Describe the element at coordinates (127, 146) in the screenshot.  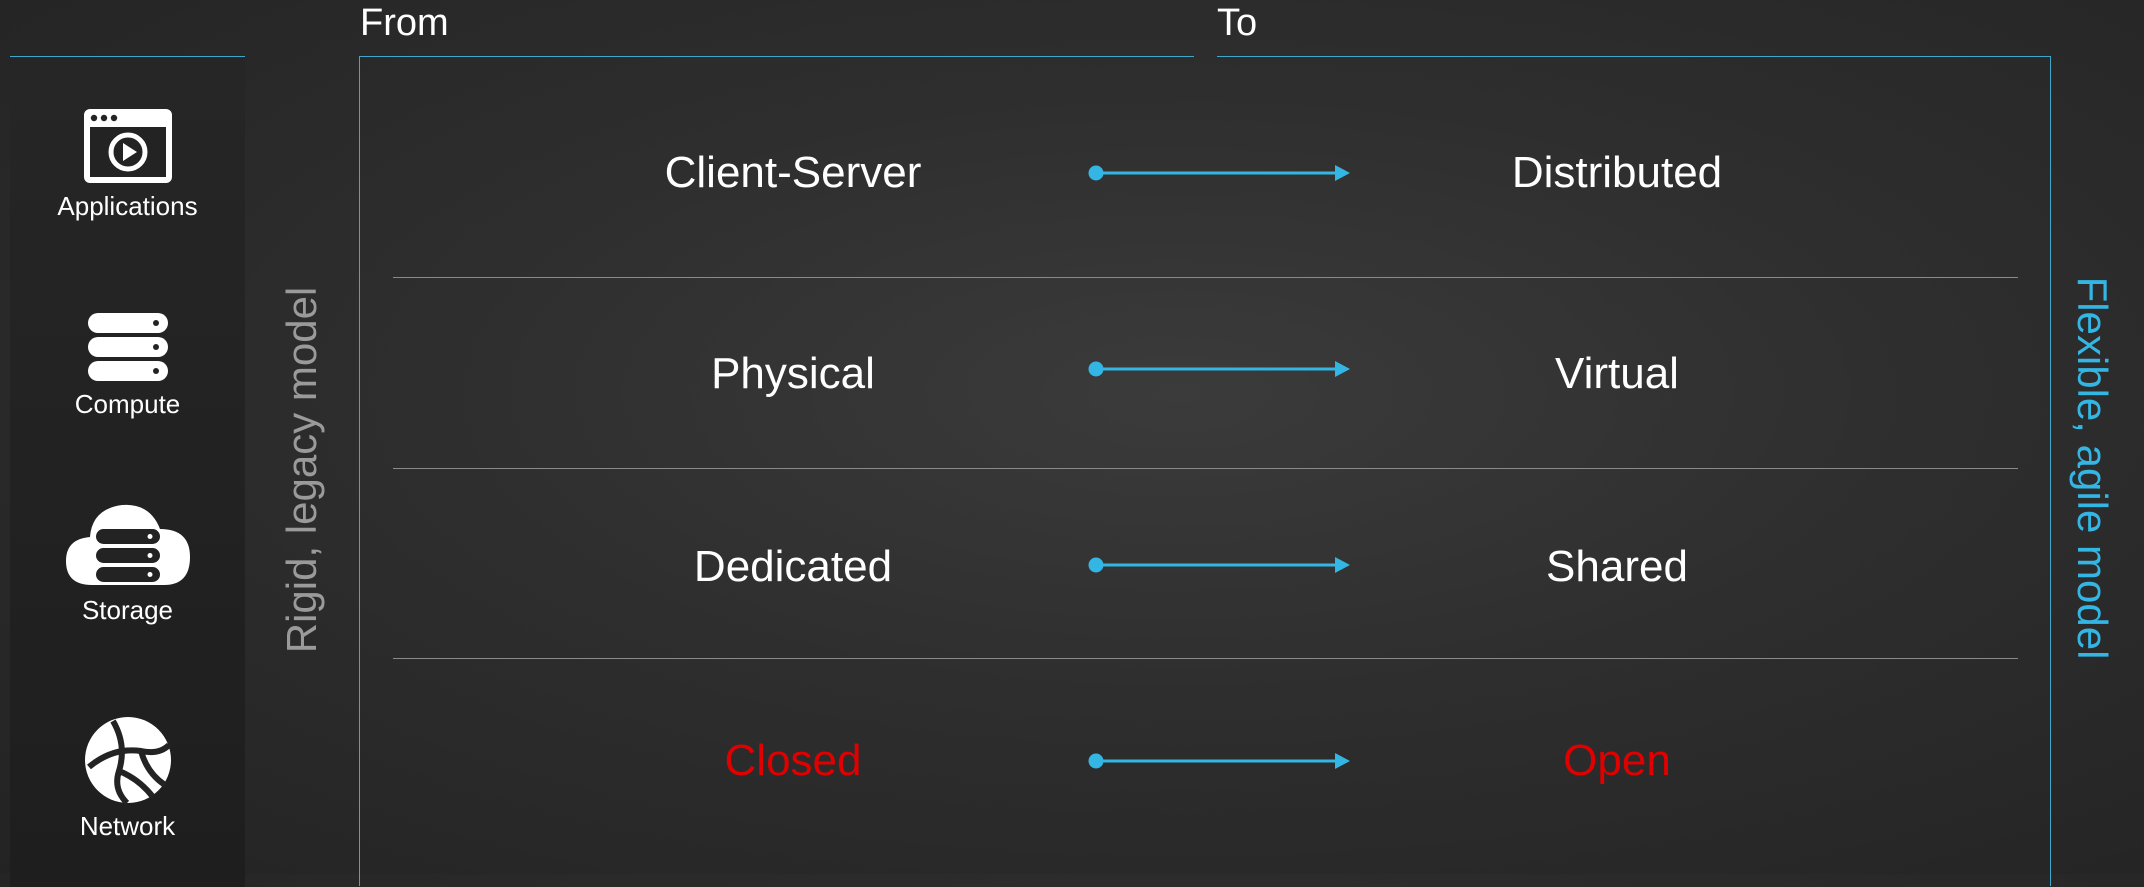
I see `application-window-icon` at that location.